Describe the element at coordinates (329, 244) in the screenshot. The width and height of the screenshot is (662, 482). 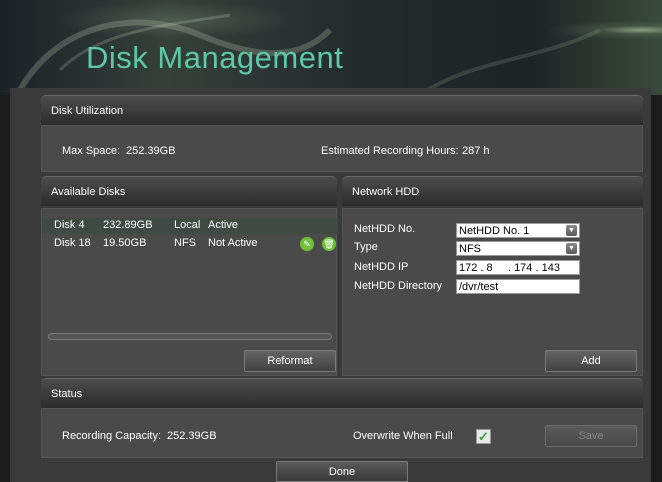
I see `delete-icon: 🗑` at that location.